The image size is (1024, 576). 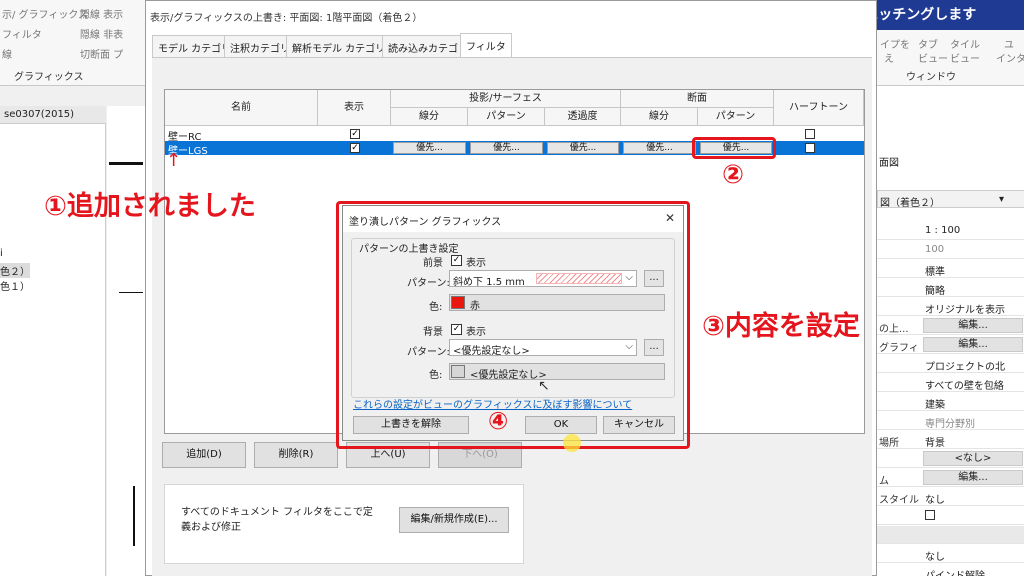 What do you see at coordinates (45, 13) in the screenshot?
I see `ribbon-item-visibility: 示/ グラフィックス` at bounding box center [45, 13].